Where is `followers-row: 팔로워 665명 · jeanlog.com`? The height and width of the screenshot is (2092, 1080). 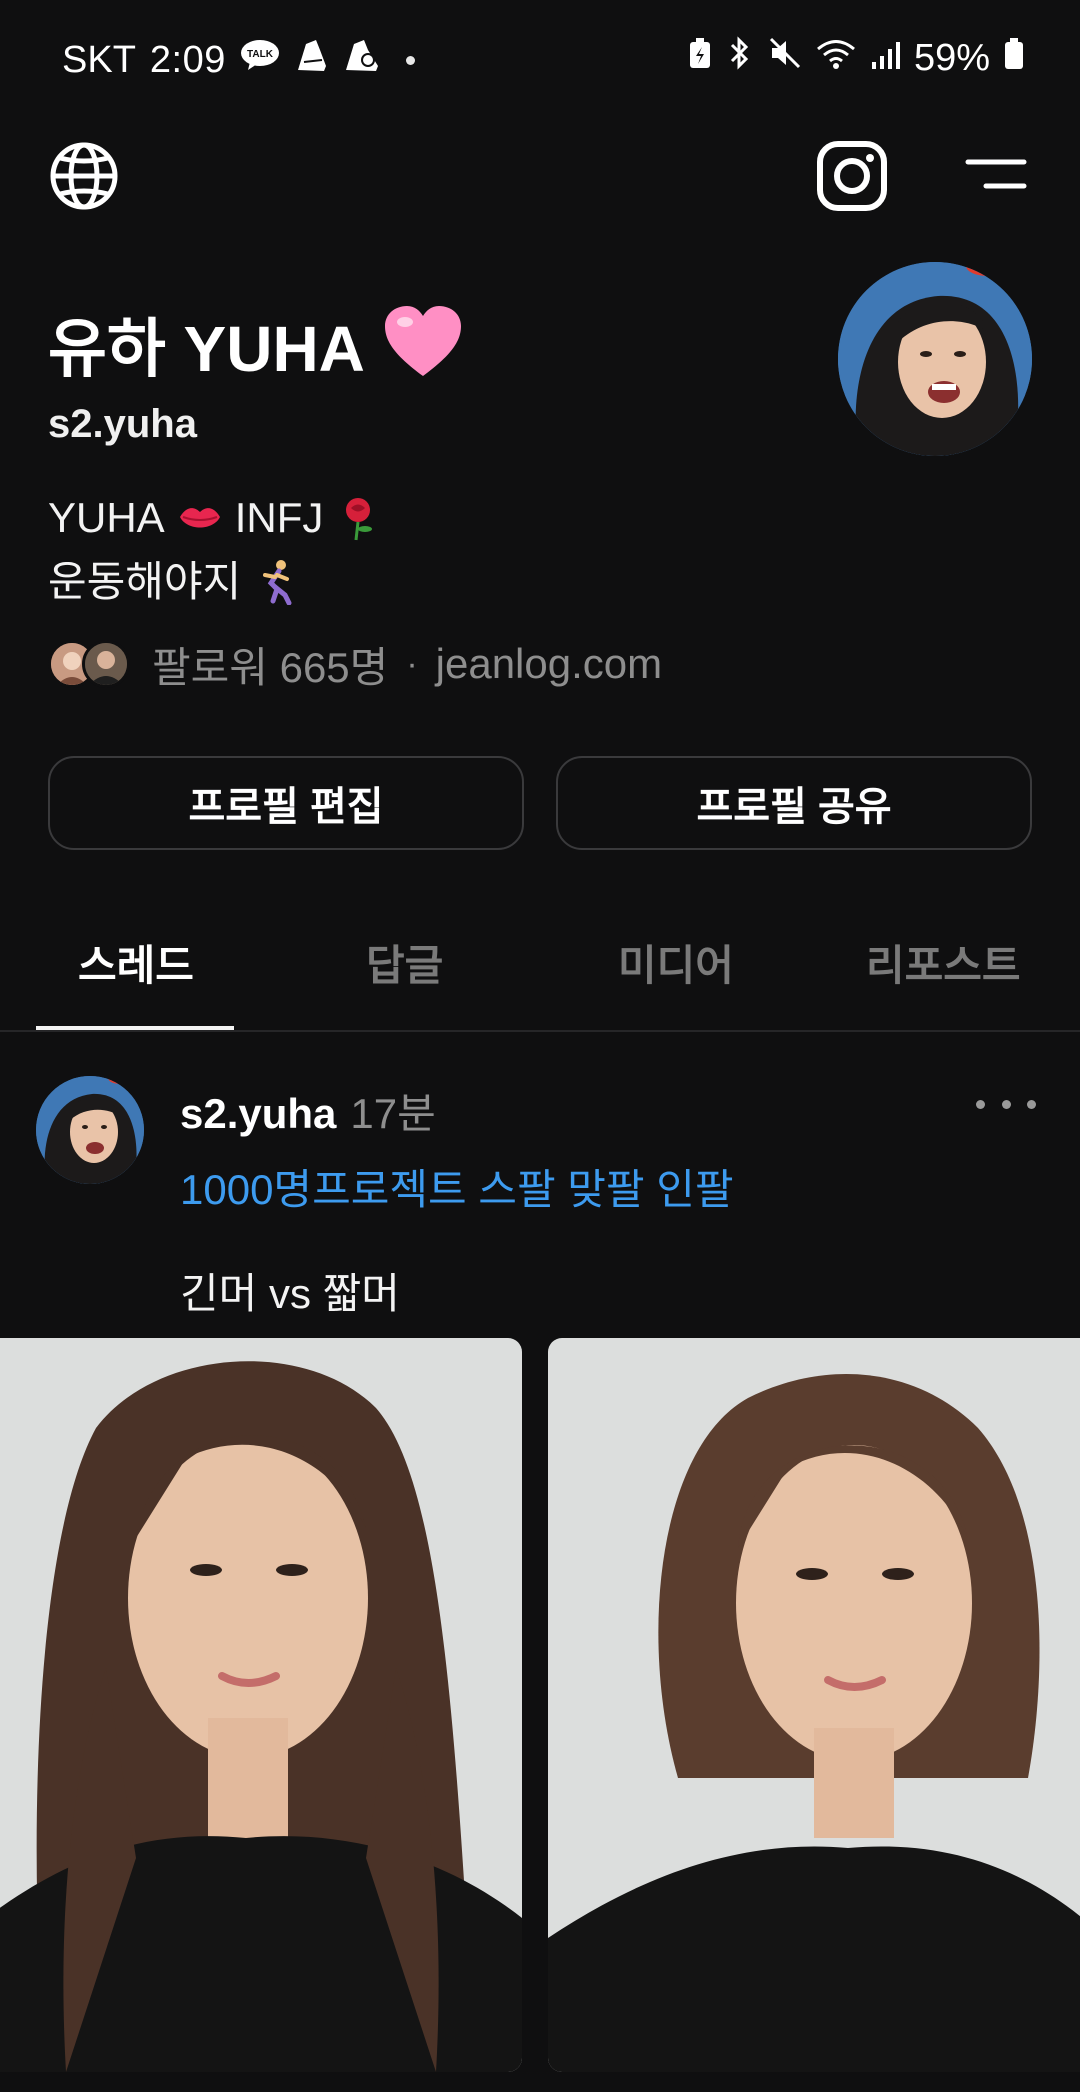 followers-row: 팔로워 665명 · jeanlog.com is located at coordinates (355, 664).